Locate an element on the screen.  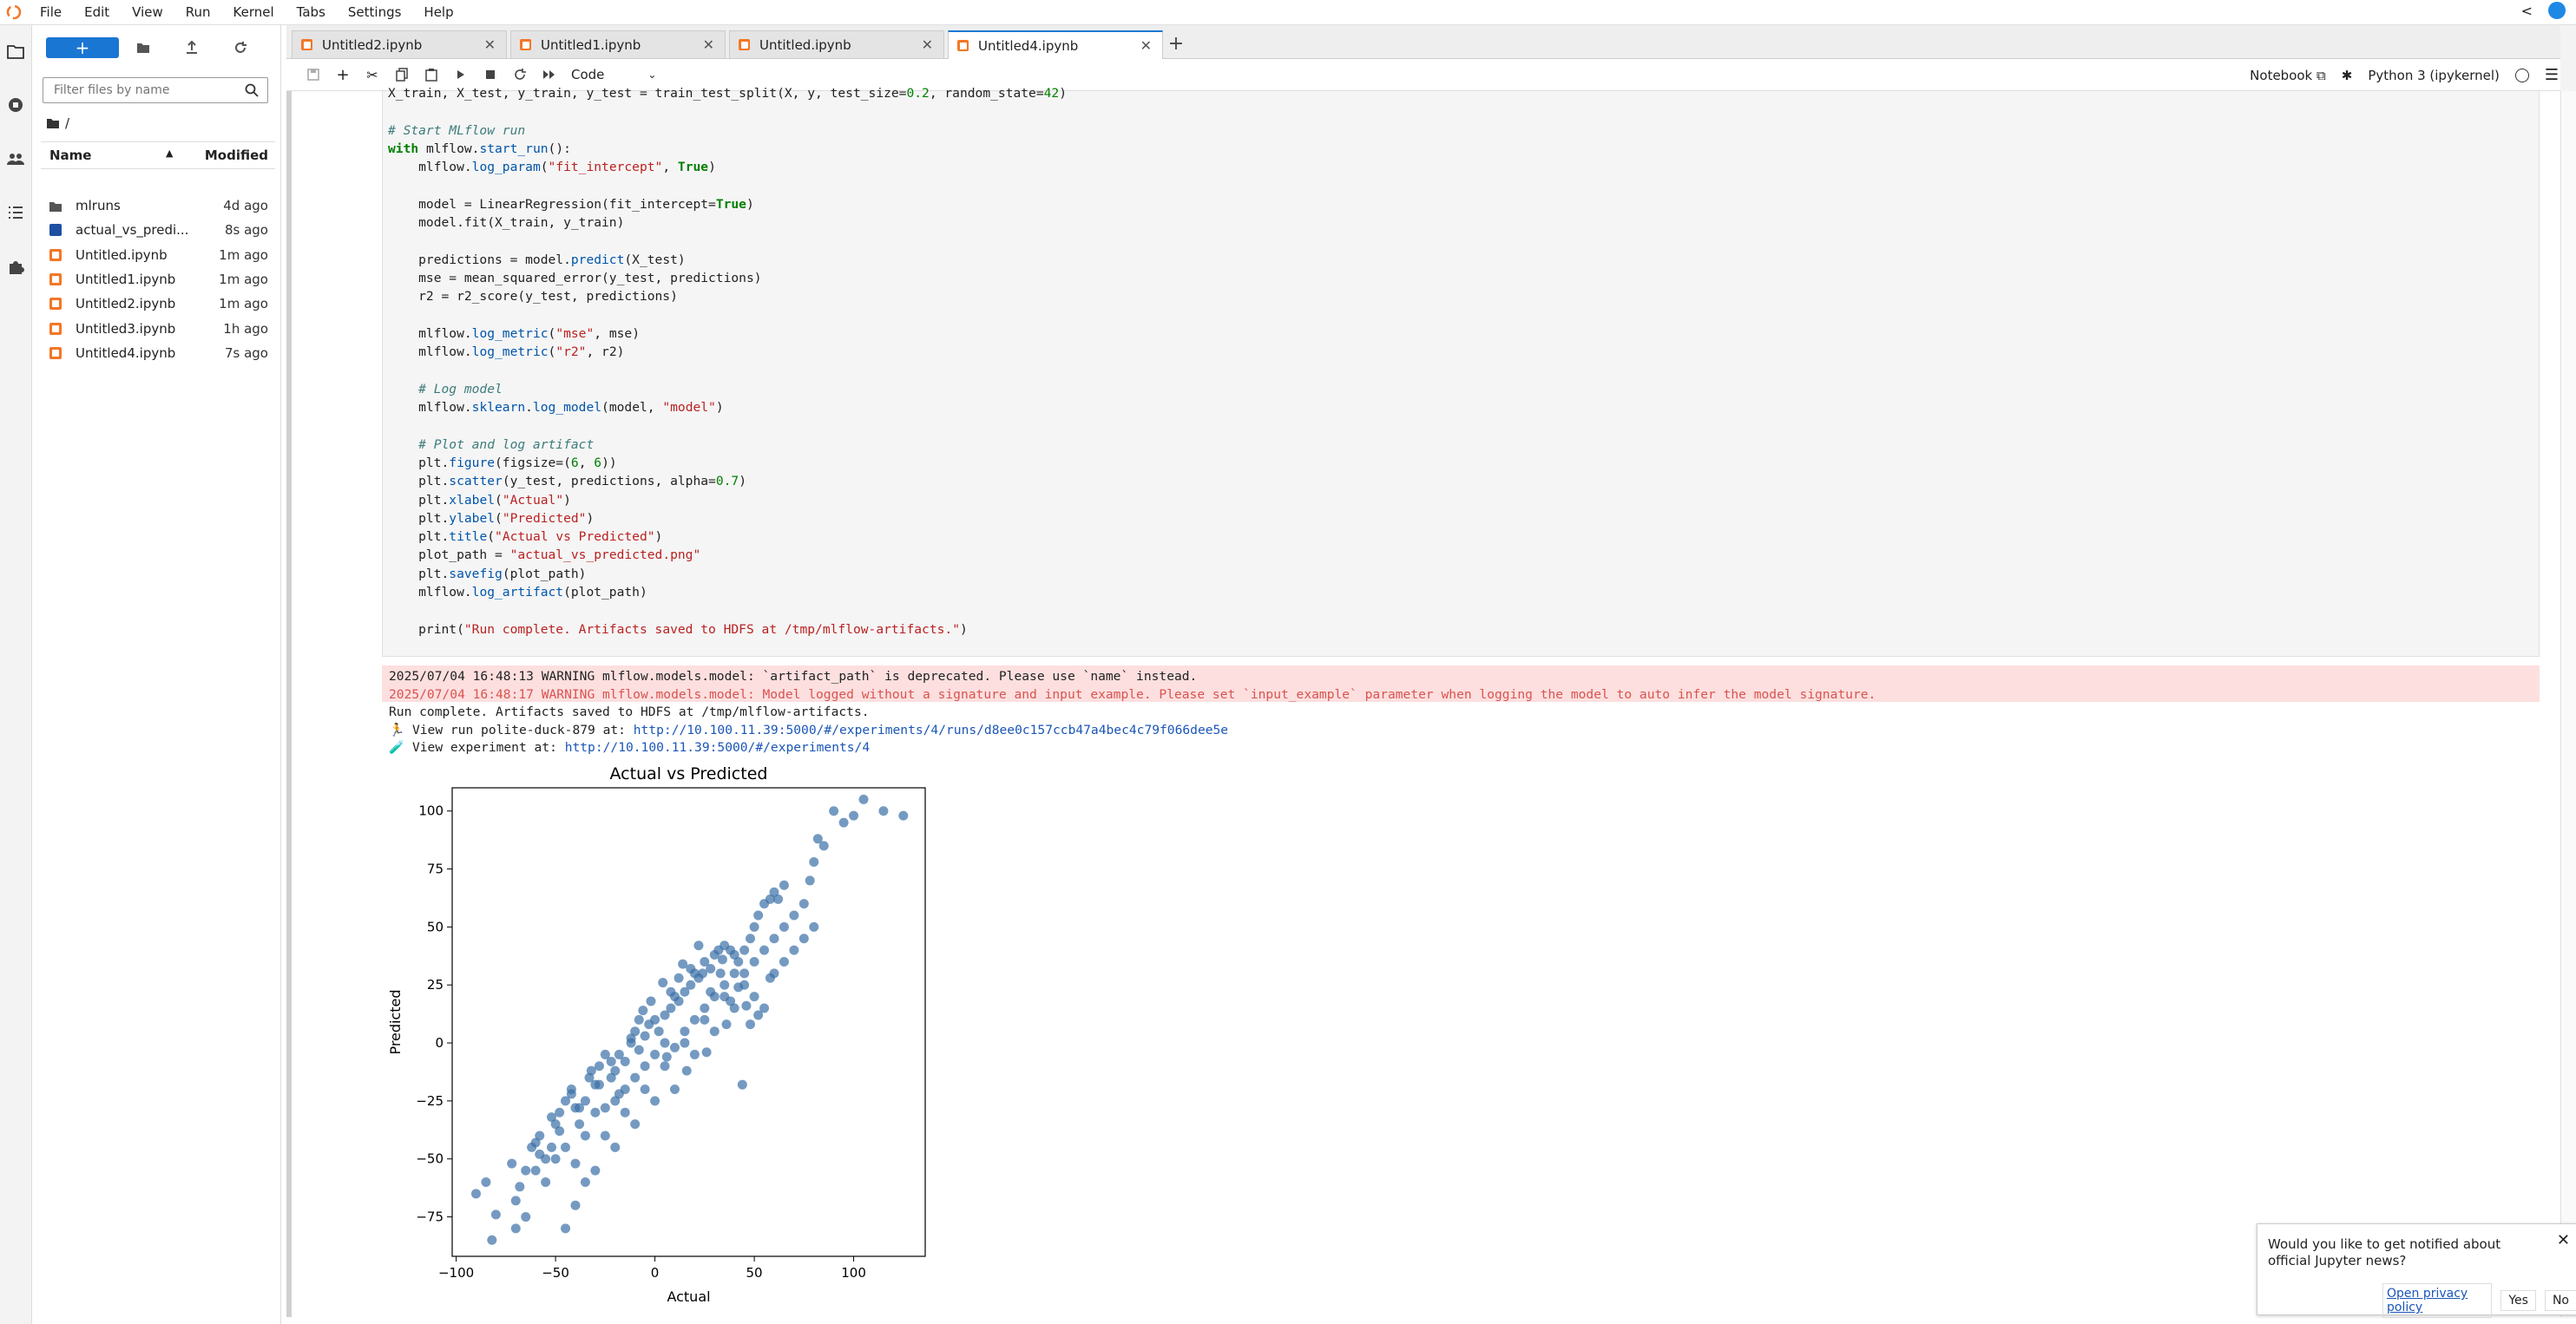
run-all-icon is located at coordinates (549, 74).